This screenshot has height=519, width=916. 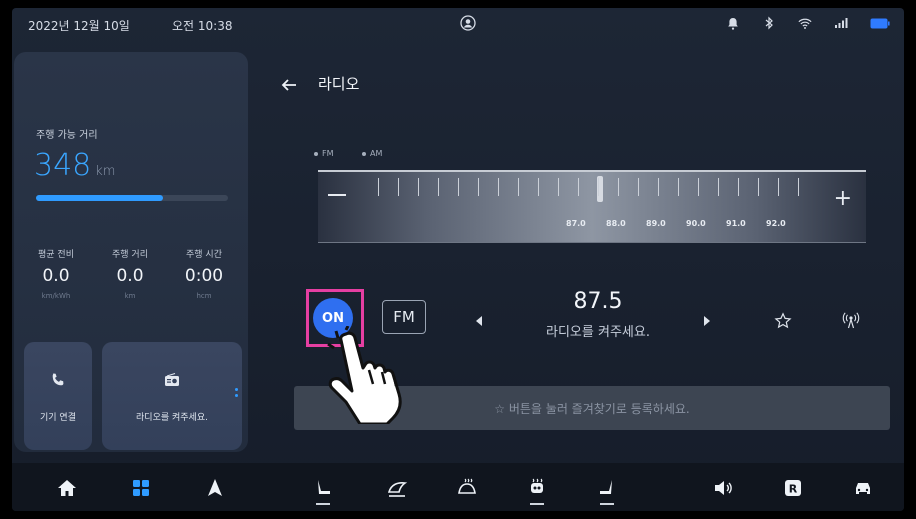 What do you see at coordinates (592, 206) in the screenshot?
I see `tuning-dial: + 87.0 88.0 89.0 90.0 91.0 92.0` at bounding box center [592, 206].